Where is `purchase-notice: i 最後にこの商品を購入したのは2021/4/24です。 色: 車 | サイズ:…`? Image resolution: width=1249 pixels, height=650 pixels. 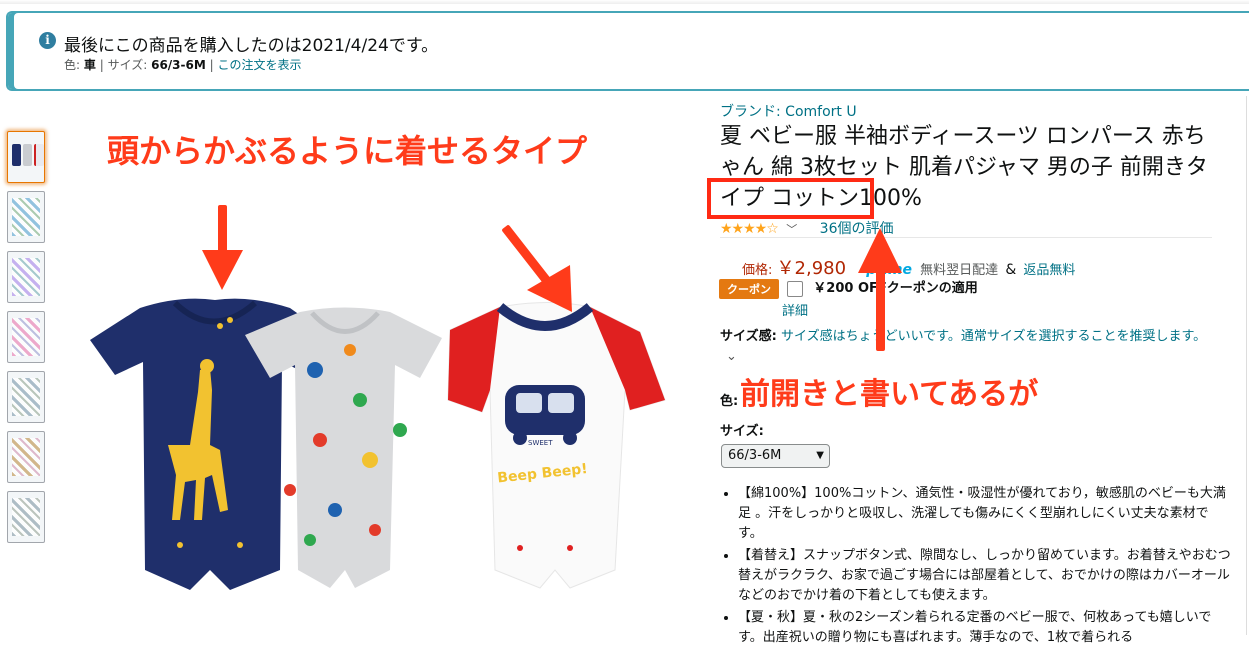 purchase-notice: i 最後にこの商品を購入したのは2021/4/24です。 色: 車 | サイズ:… is located at coordinates (627, 51).